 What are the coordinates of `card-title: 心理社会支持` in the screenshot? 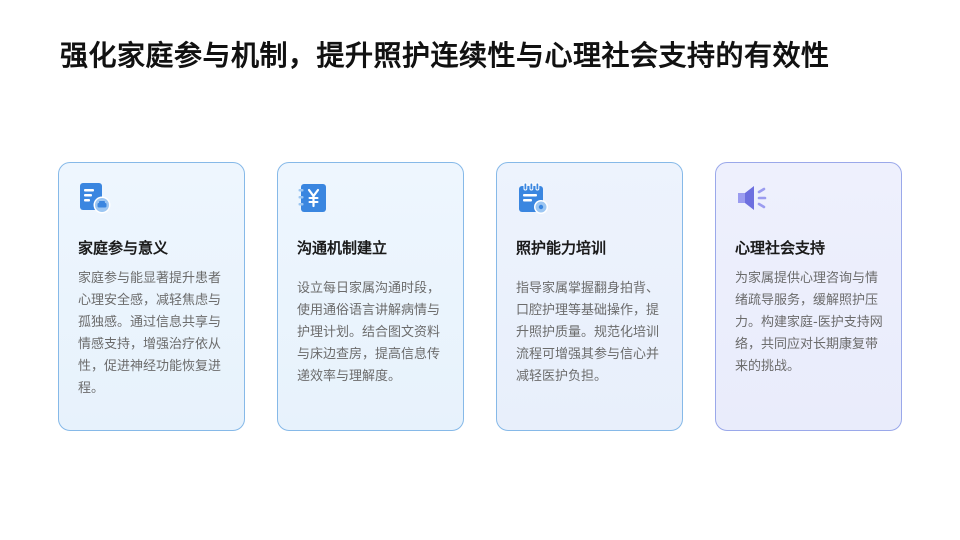 It's located at (780, 248).